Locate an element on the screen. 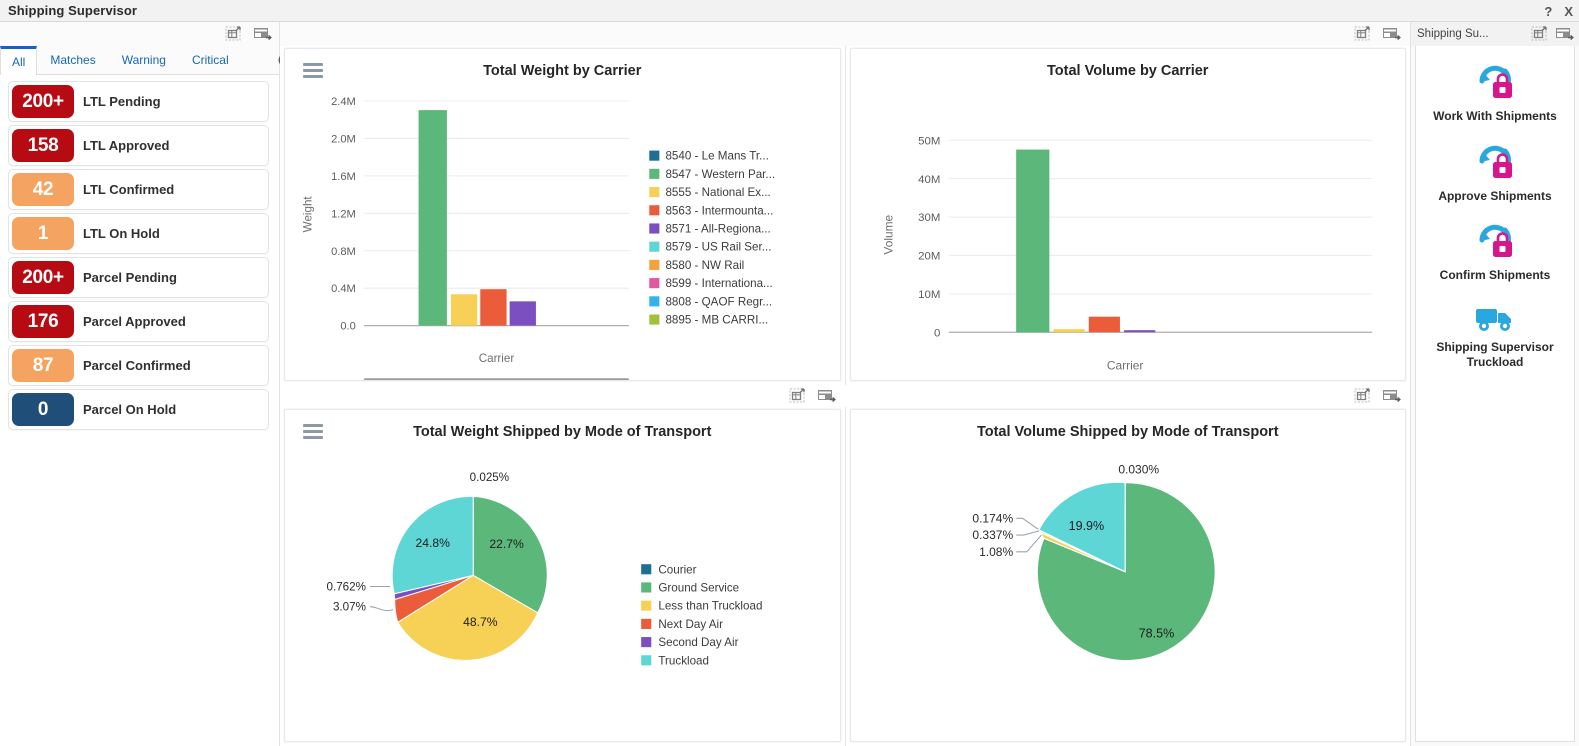 This screenshot has height=746, width=1579. y-tick-label: 0.8M is located at coordinates (343, 252).